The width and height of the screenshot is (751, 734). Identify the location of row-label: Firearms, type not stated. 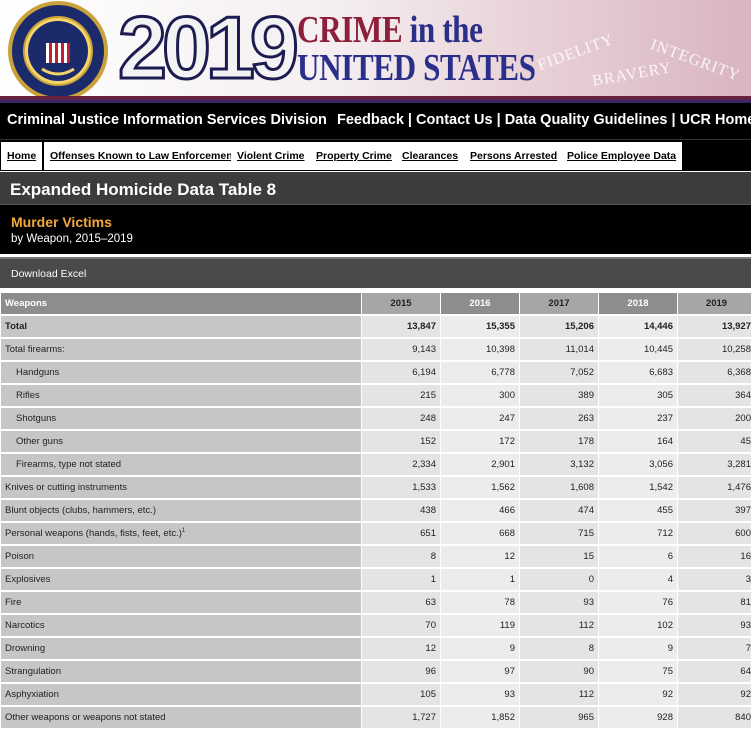
(181, 464).